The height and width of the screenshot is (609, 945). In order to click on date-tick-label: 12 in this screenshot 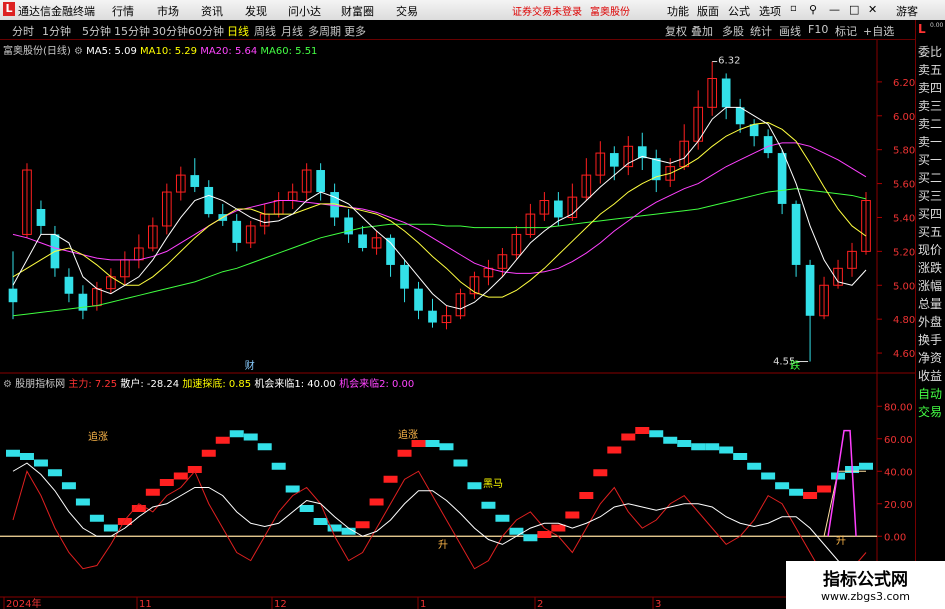, I will do `click(280, 604)`.